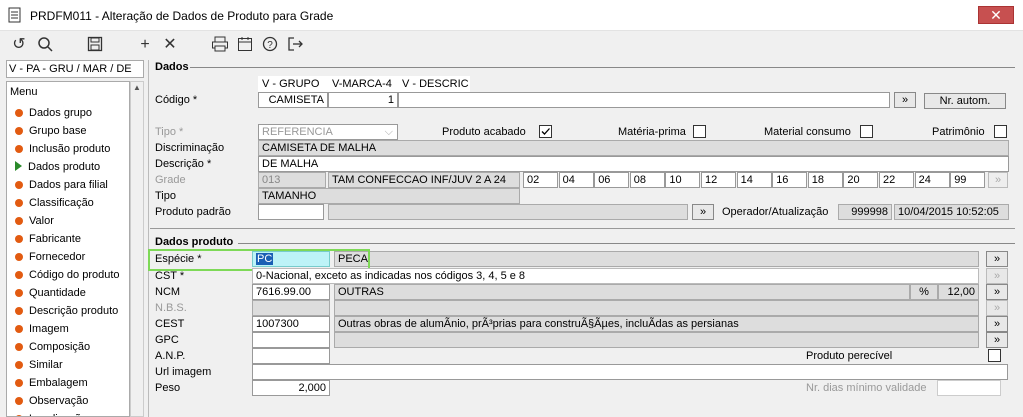 This screenshot has height=417, width=1023. I want to click on codigo-lookup-button: », so click(905, 100).